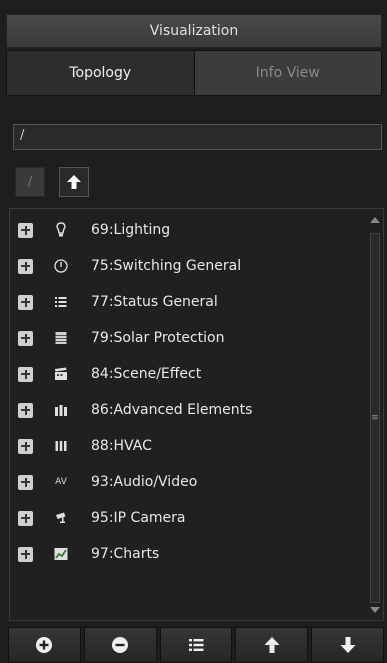  Describe the element at coordinates (61, 554) in the screenshot. I see `chart-icon` at that location.